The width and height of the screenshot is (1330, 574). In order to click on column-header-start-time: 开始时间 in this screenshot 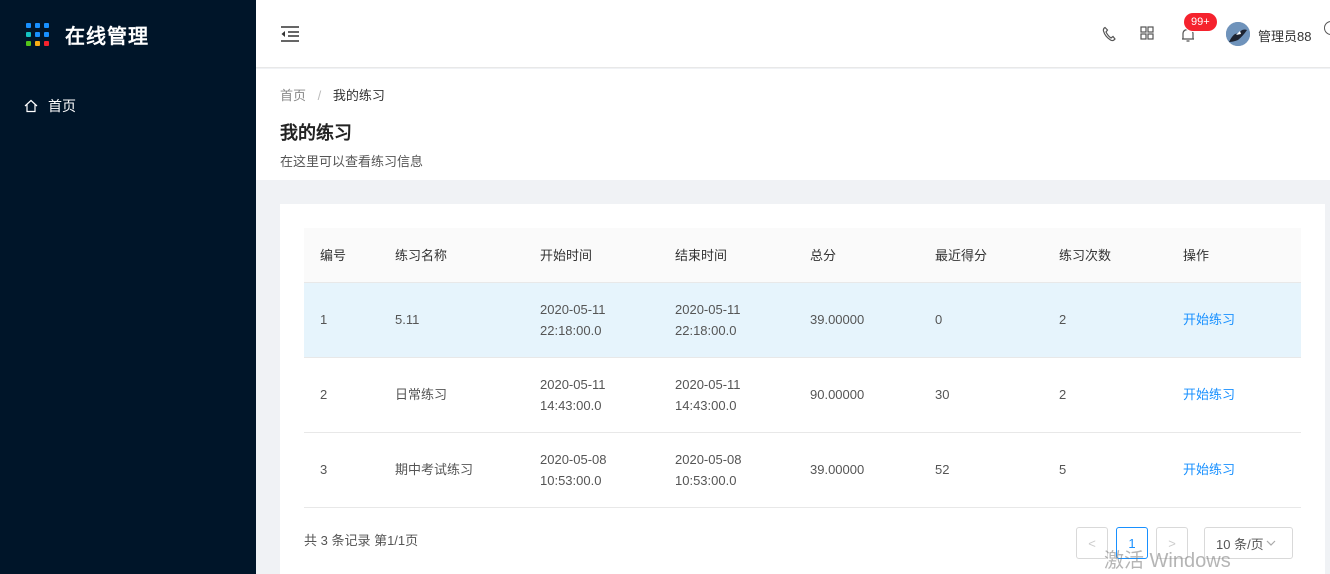, I will do `click(591, 255)`.